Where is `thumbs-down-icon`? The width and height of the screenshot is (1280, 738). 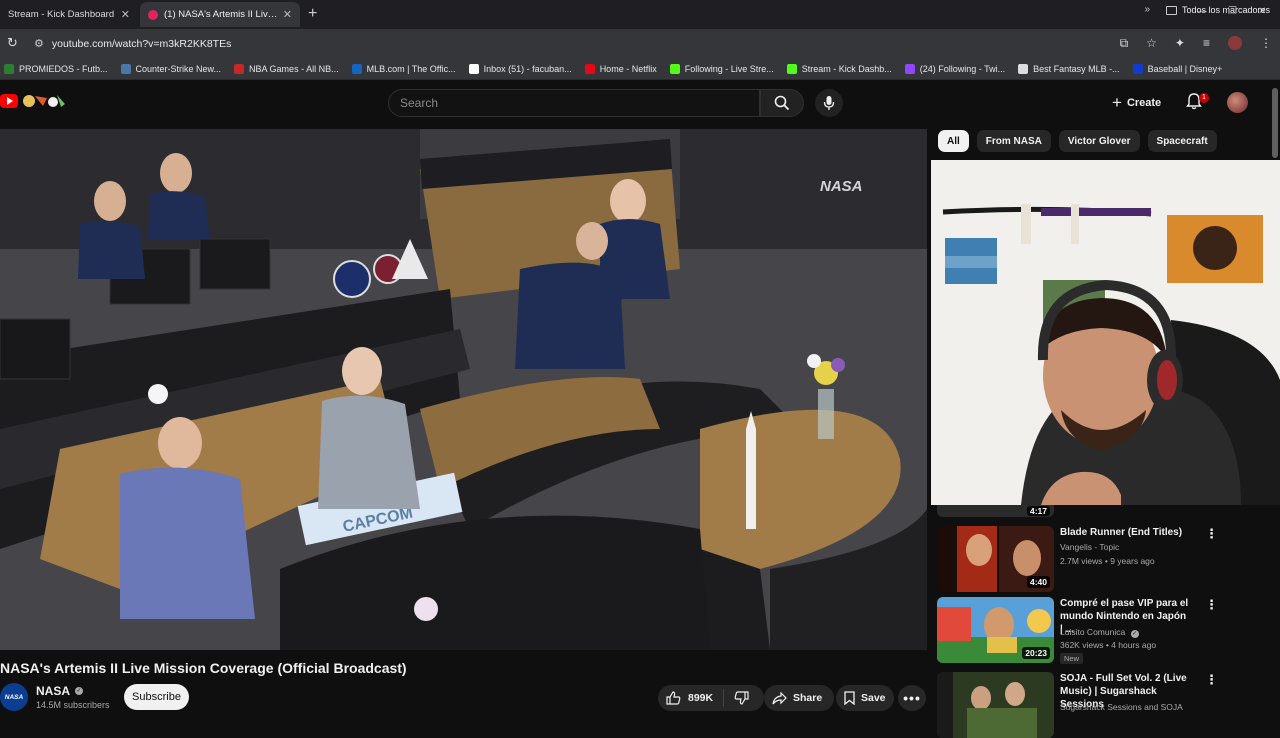 thumbs-down-icon is located at coordinates (741, 698).